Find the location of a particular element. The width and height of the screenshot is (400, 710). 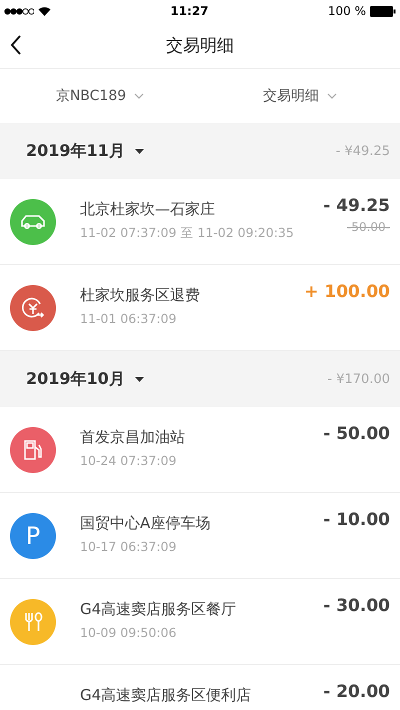

transaction-time: 10-09 09:50:06 is located at coordinates (129, 632).